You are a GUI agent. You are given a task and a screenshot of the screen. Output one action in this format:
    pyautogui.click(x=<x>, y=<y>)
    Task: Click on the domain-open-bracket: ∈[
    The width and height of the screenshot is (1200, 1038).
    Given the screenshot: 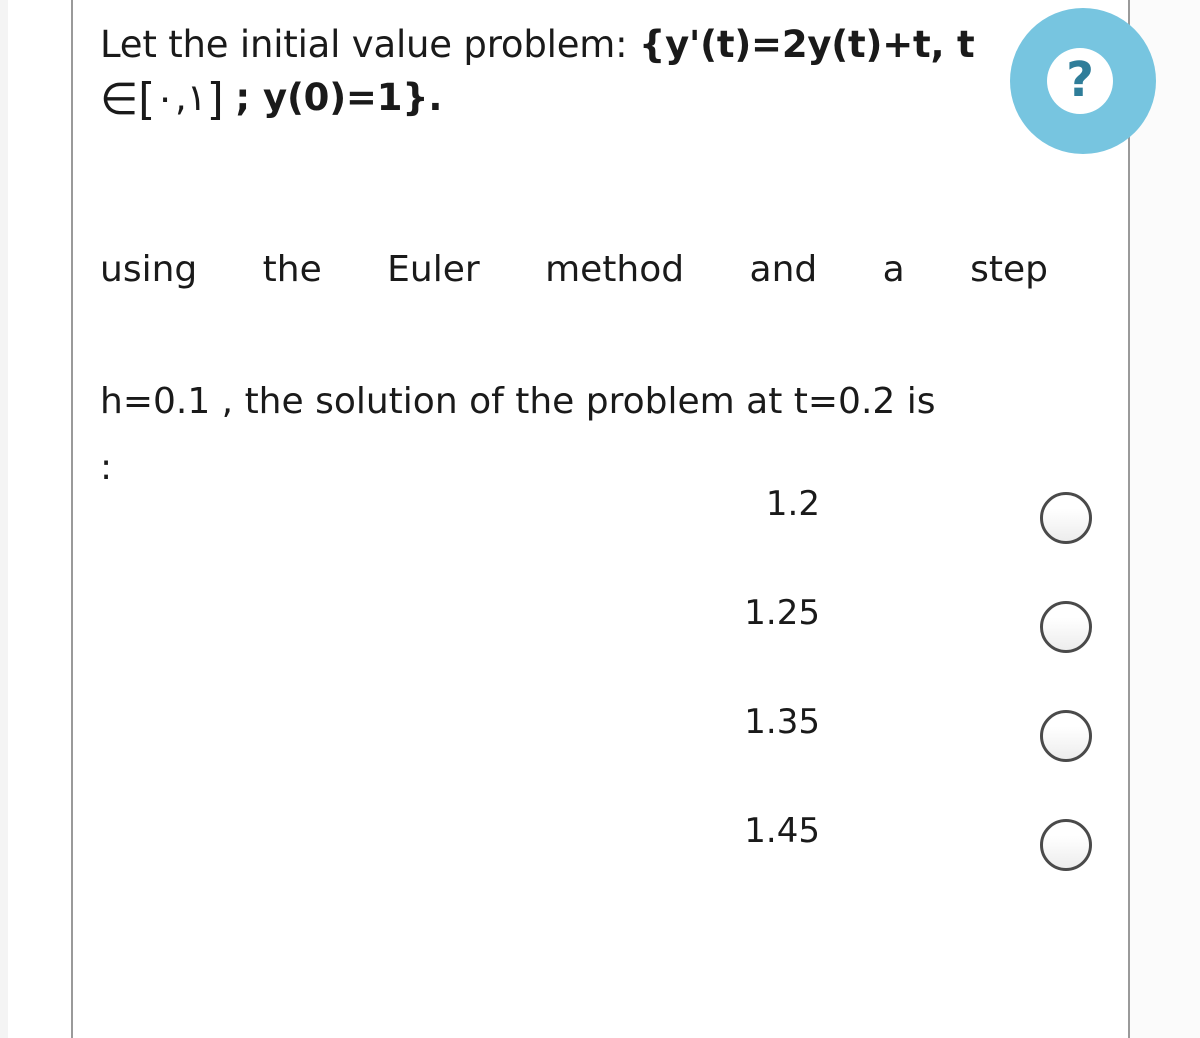 What is the action you would take?
    pyautogui.click(x=128, y=99)
    